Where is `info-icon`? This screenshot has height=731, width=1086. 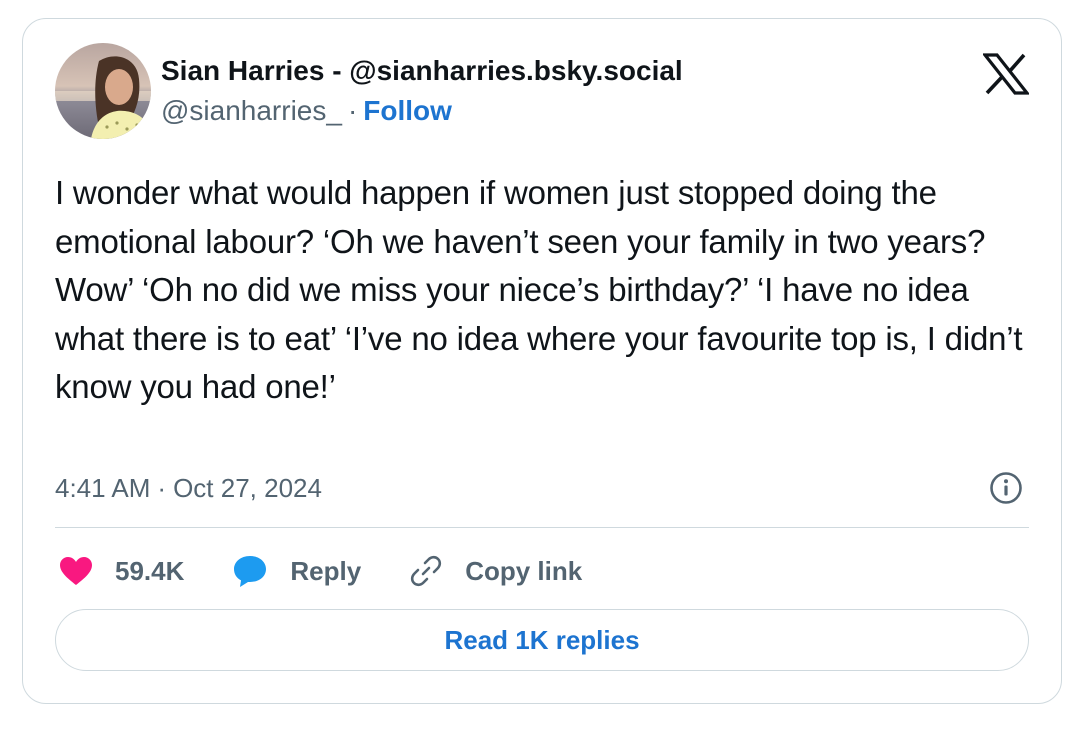
info-icon is located at coordinates (1006, 488).